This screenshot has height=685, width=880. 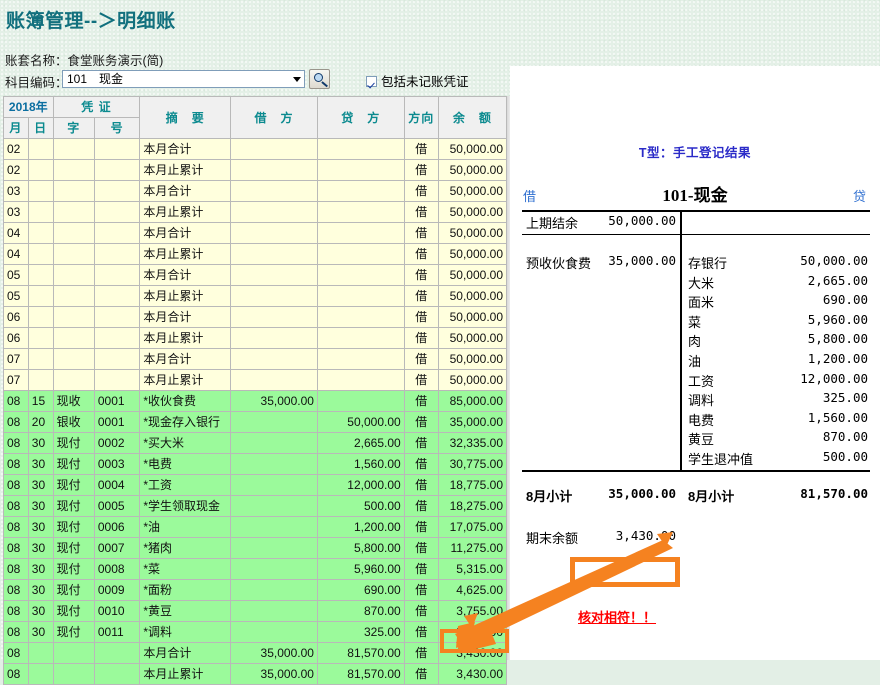 I want to click on search-button, so click(x=319, y=79).